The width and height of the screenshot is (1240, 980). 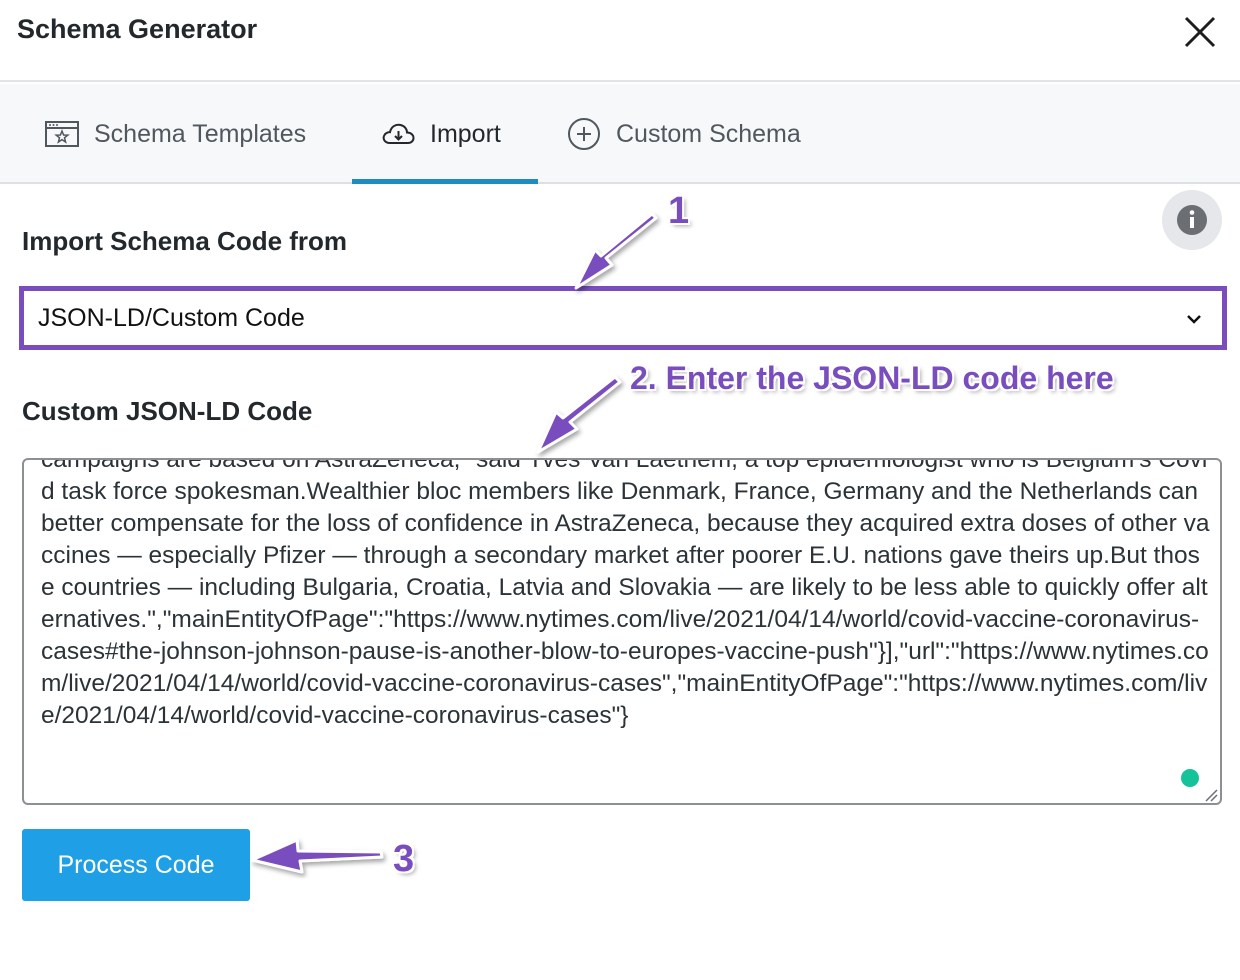 What do you see at coordinates (137, 29) in the screenshot?
I see `modal-title: Schema Generator` at bounding box center [137, 29].